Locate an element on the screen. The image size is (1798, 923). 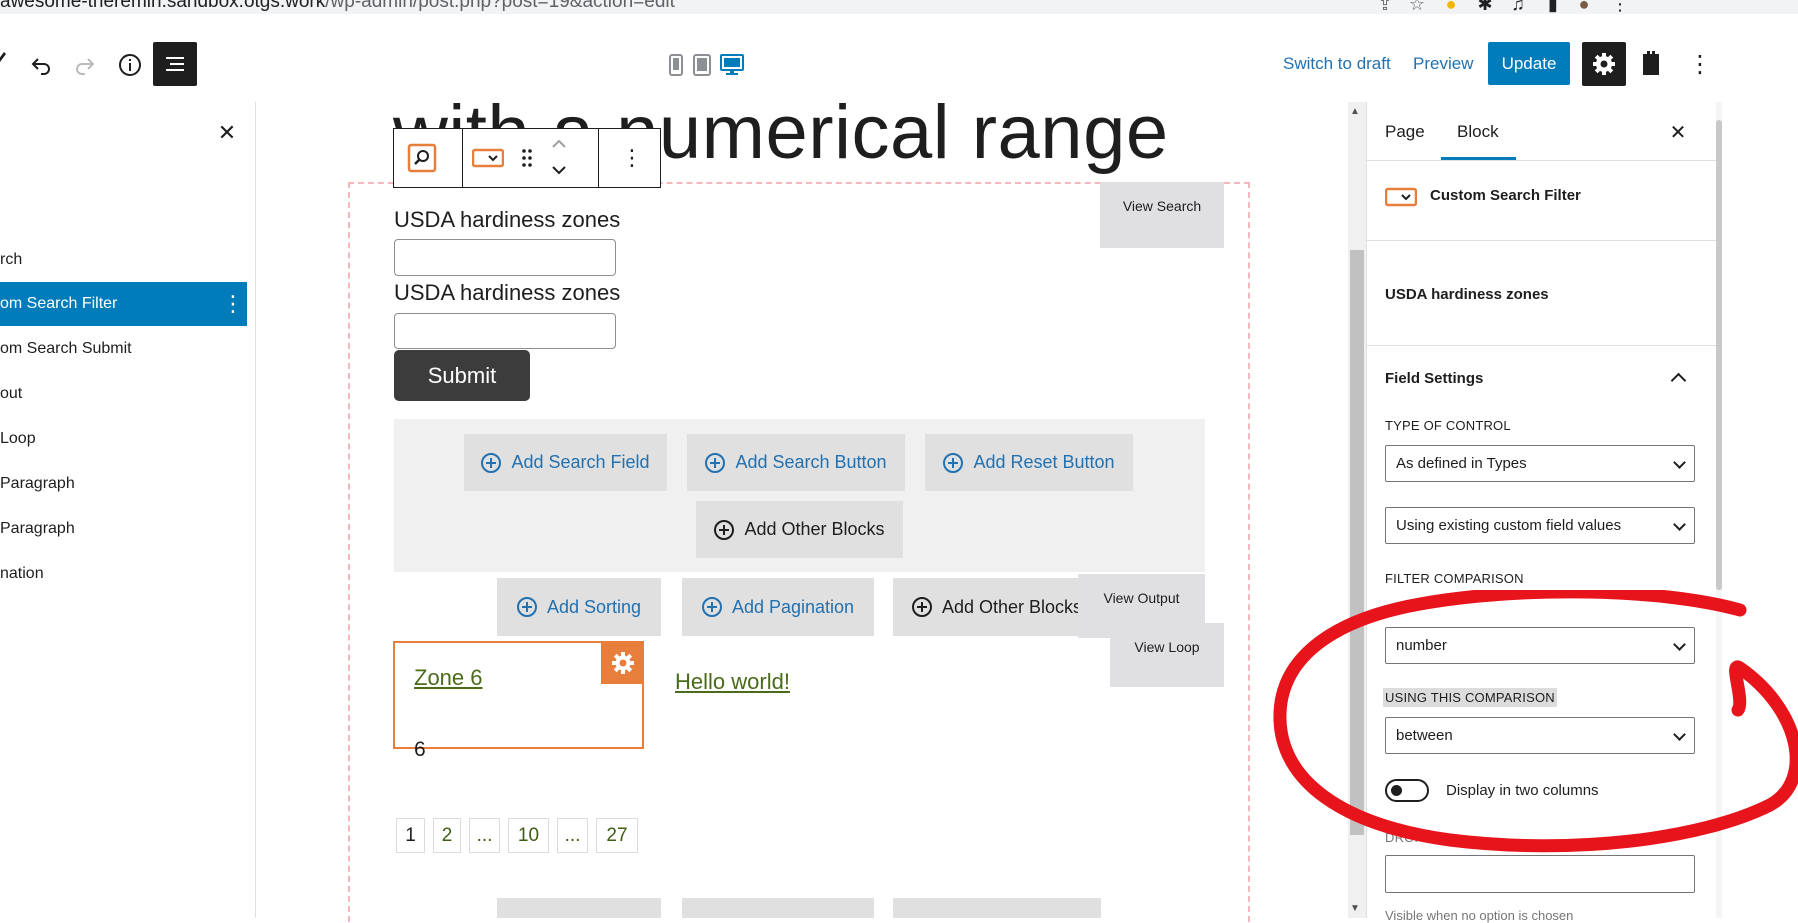
list-item-search: rch is located at coordinates (123, 260).